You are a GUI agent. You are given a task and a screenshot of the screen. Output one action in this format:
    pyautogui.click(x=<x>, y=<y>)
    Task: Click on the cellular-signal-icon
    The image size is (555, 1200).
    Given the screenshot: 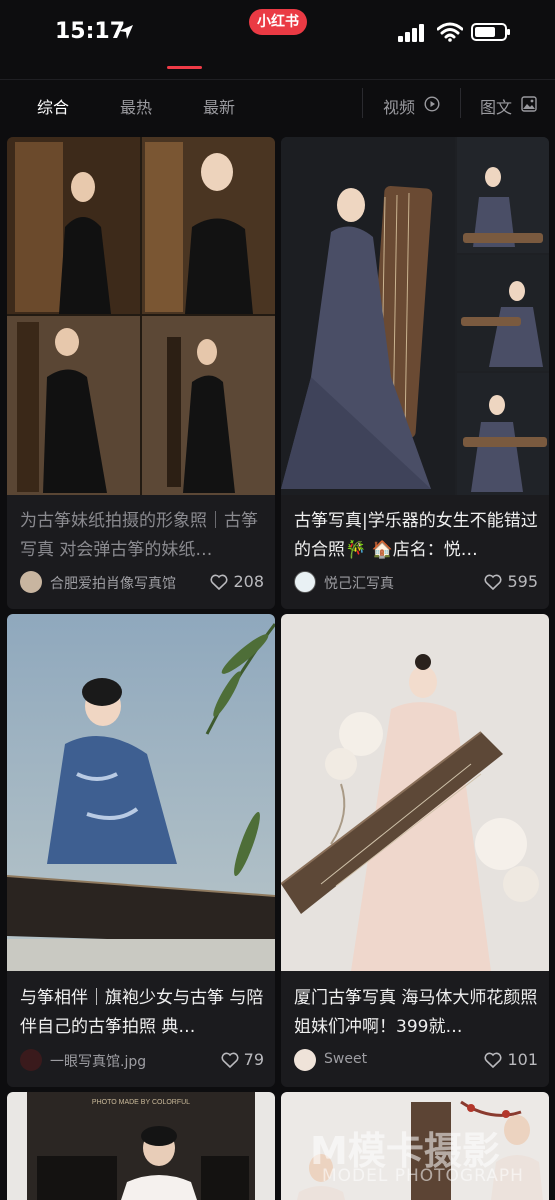 What is the action you would take?
    pyautogui.click(x=411, y=33)
    